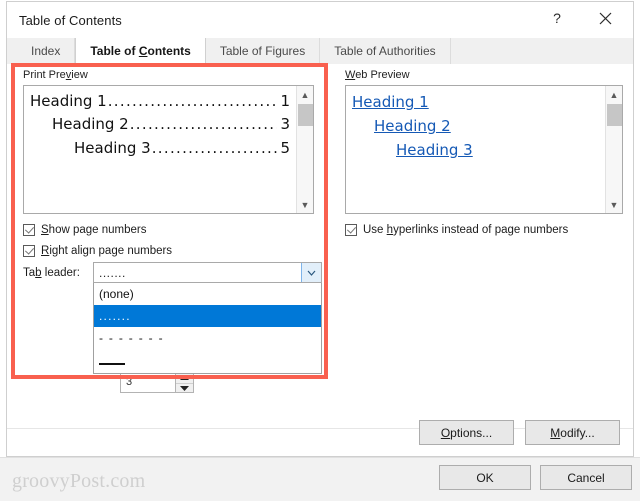 The image size is (640, 501). I want to click on dropdown-option-dashes: - - - - - - -, so click(207, 338).